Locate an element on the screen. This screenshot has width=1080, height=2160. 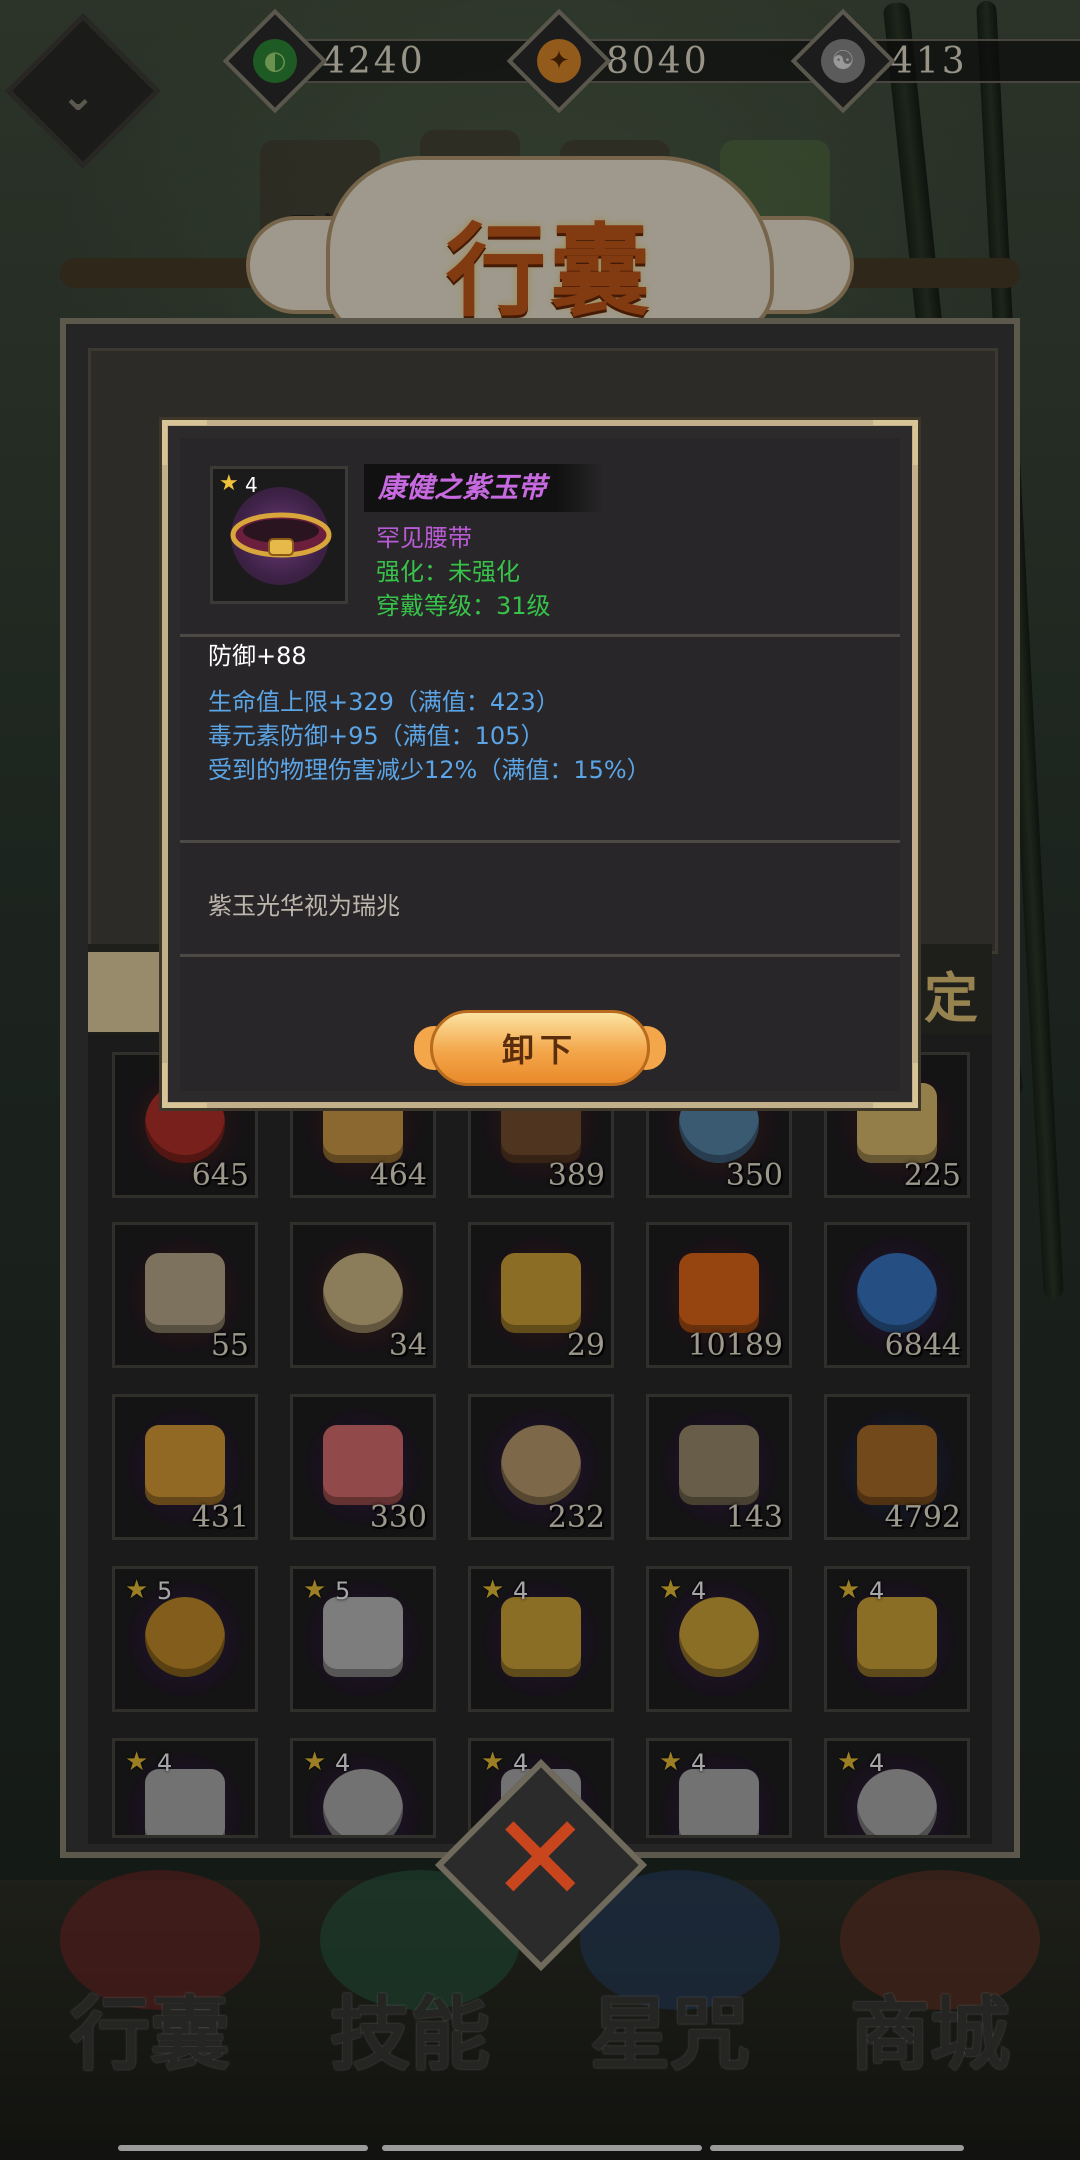
item-enhance-status: 强化：未强化 is located at coordinates (448, 572).